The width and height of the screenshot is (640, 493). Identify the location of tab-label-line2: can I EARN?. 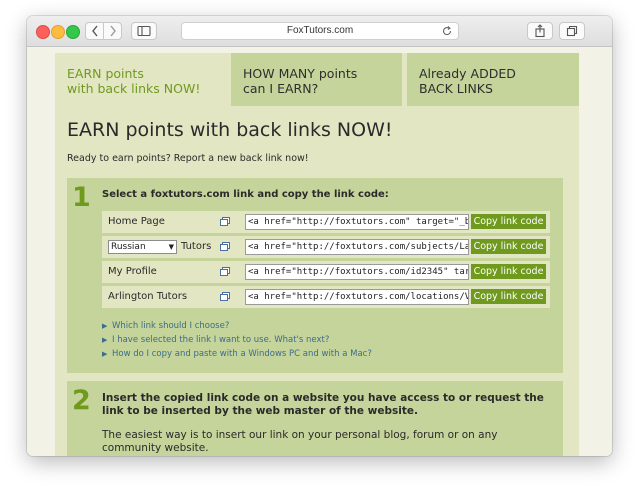
(281, 88).